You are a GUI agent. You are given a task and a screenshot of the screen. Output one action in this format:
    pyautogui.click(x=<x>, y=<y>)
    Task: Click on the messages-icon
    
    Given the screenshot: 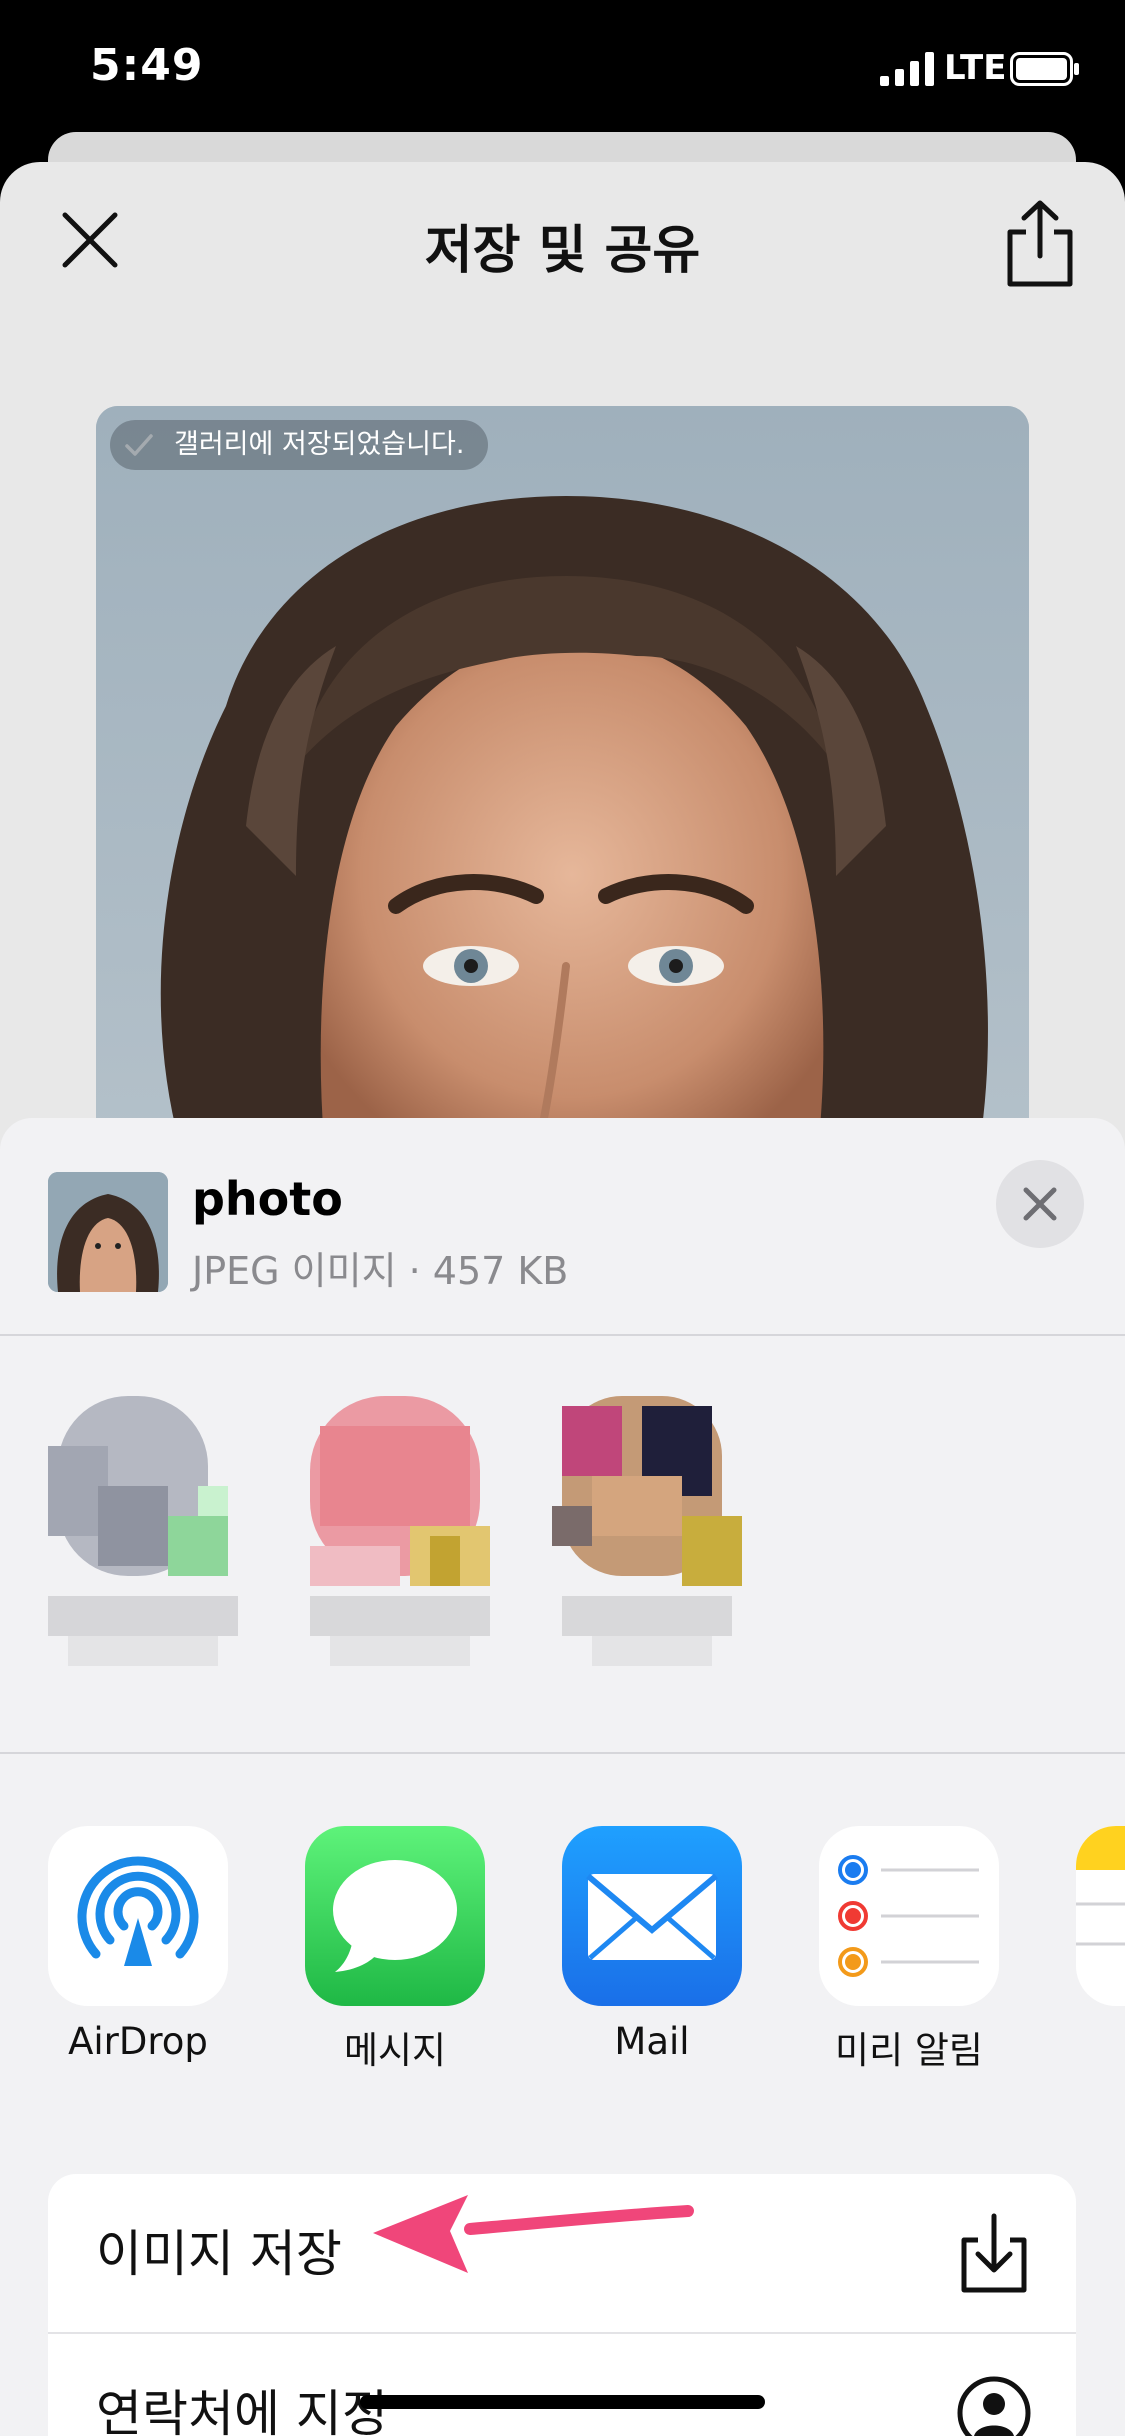 What is the action you would take?
    pyautogui.click(x=395, y=1916)
    